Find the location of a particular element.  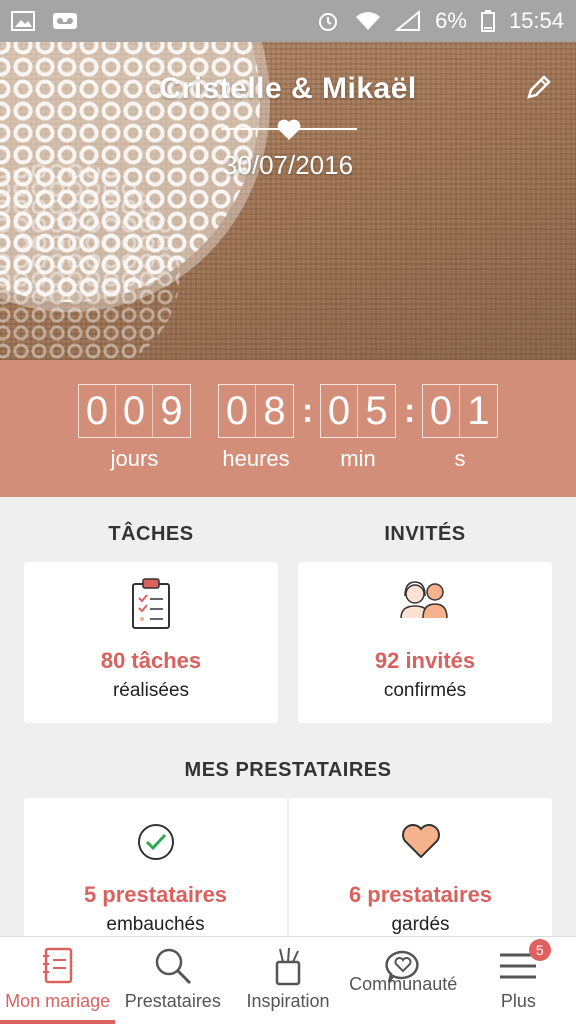

hours-label: heures is located at coordinates (256, 458).